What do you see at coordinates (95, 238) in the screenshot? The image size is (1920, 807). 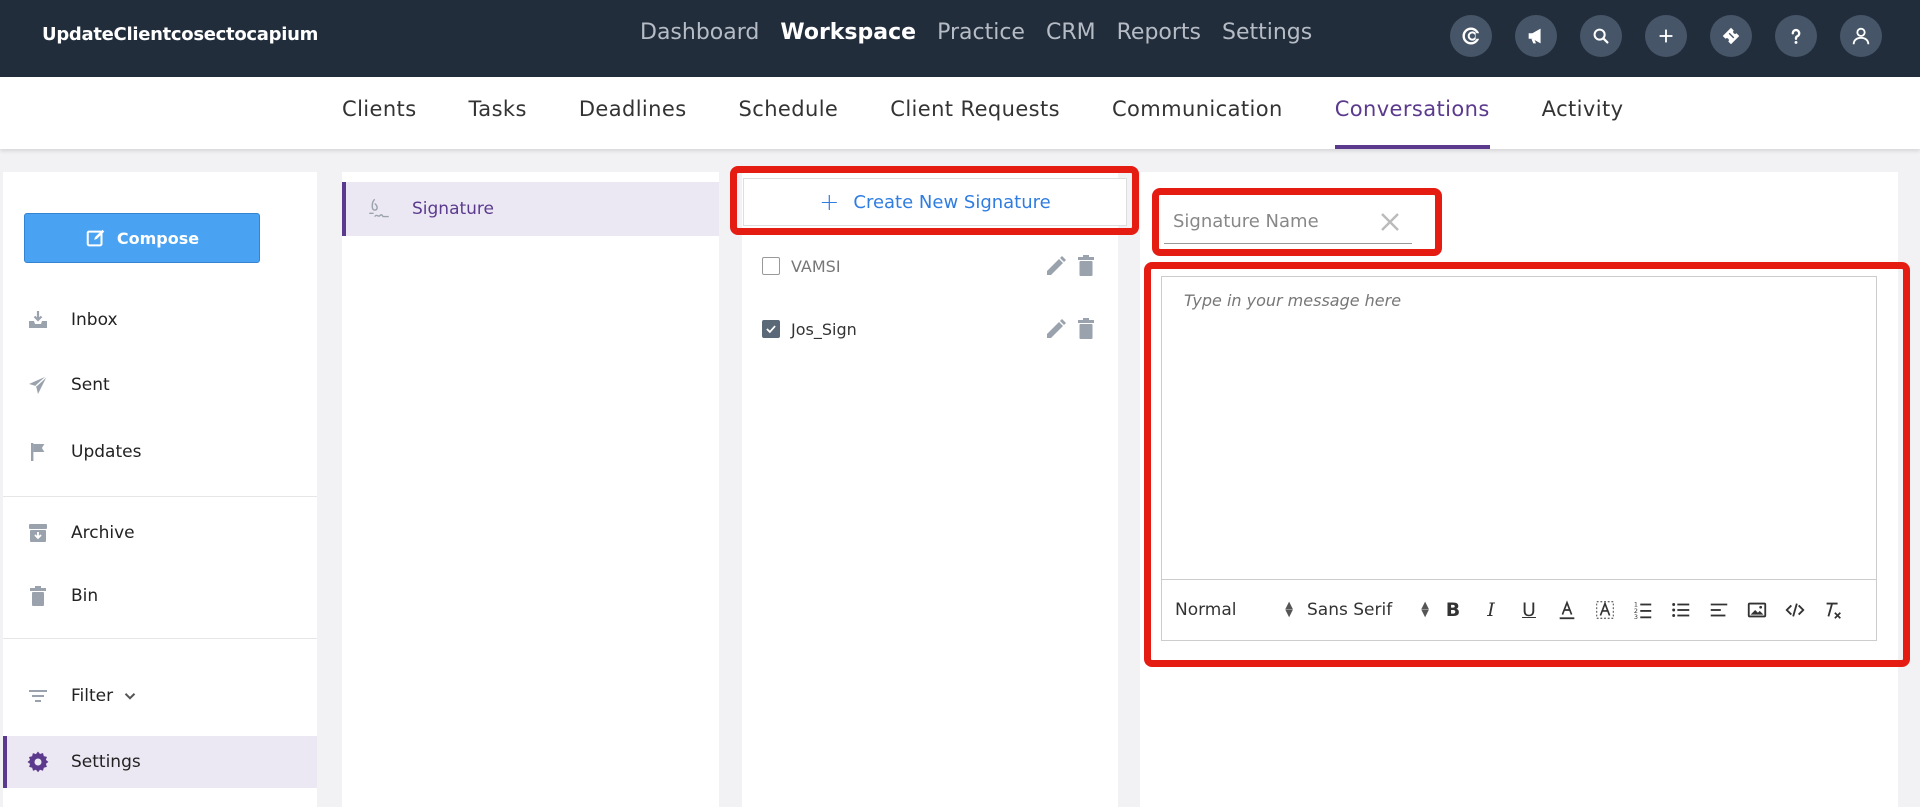 I see `edit-icon` at bounding box center [95, 238].